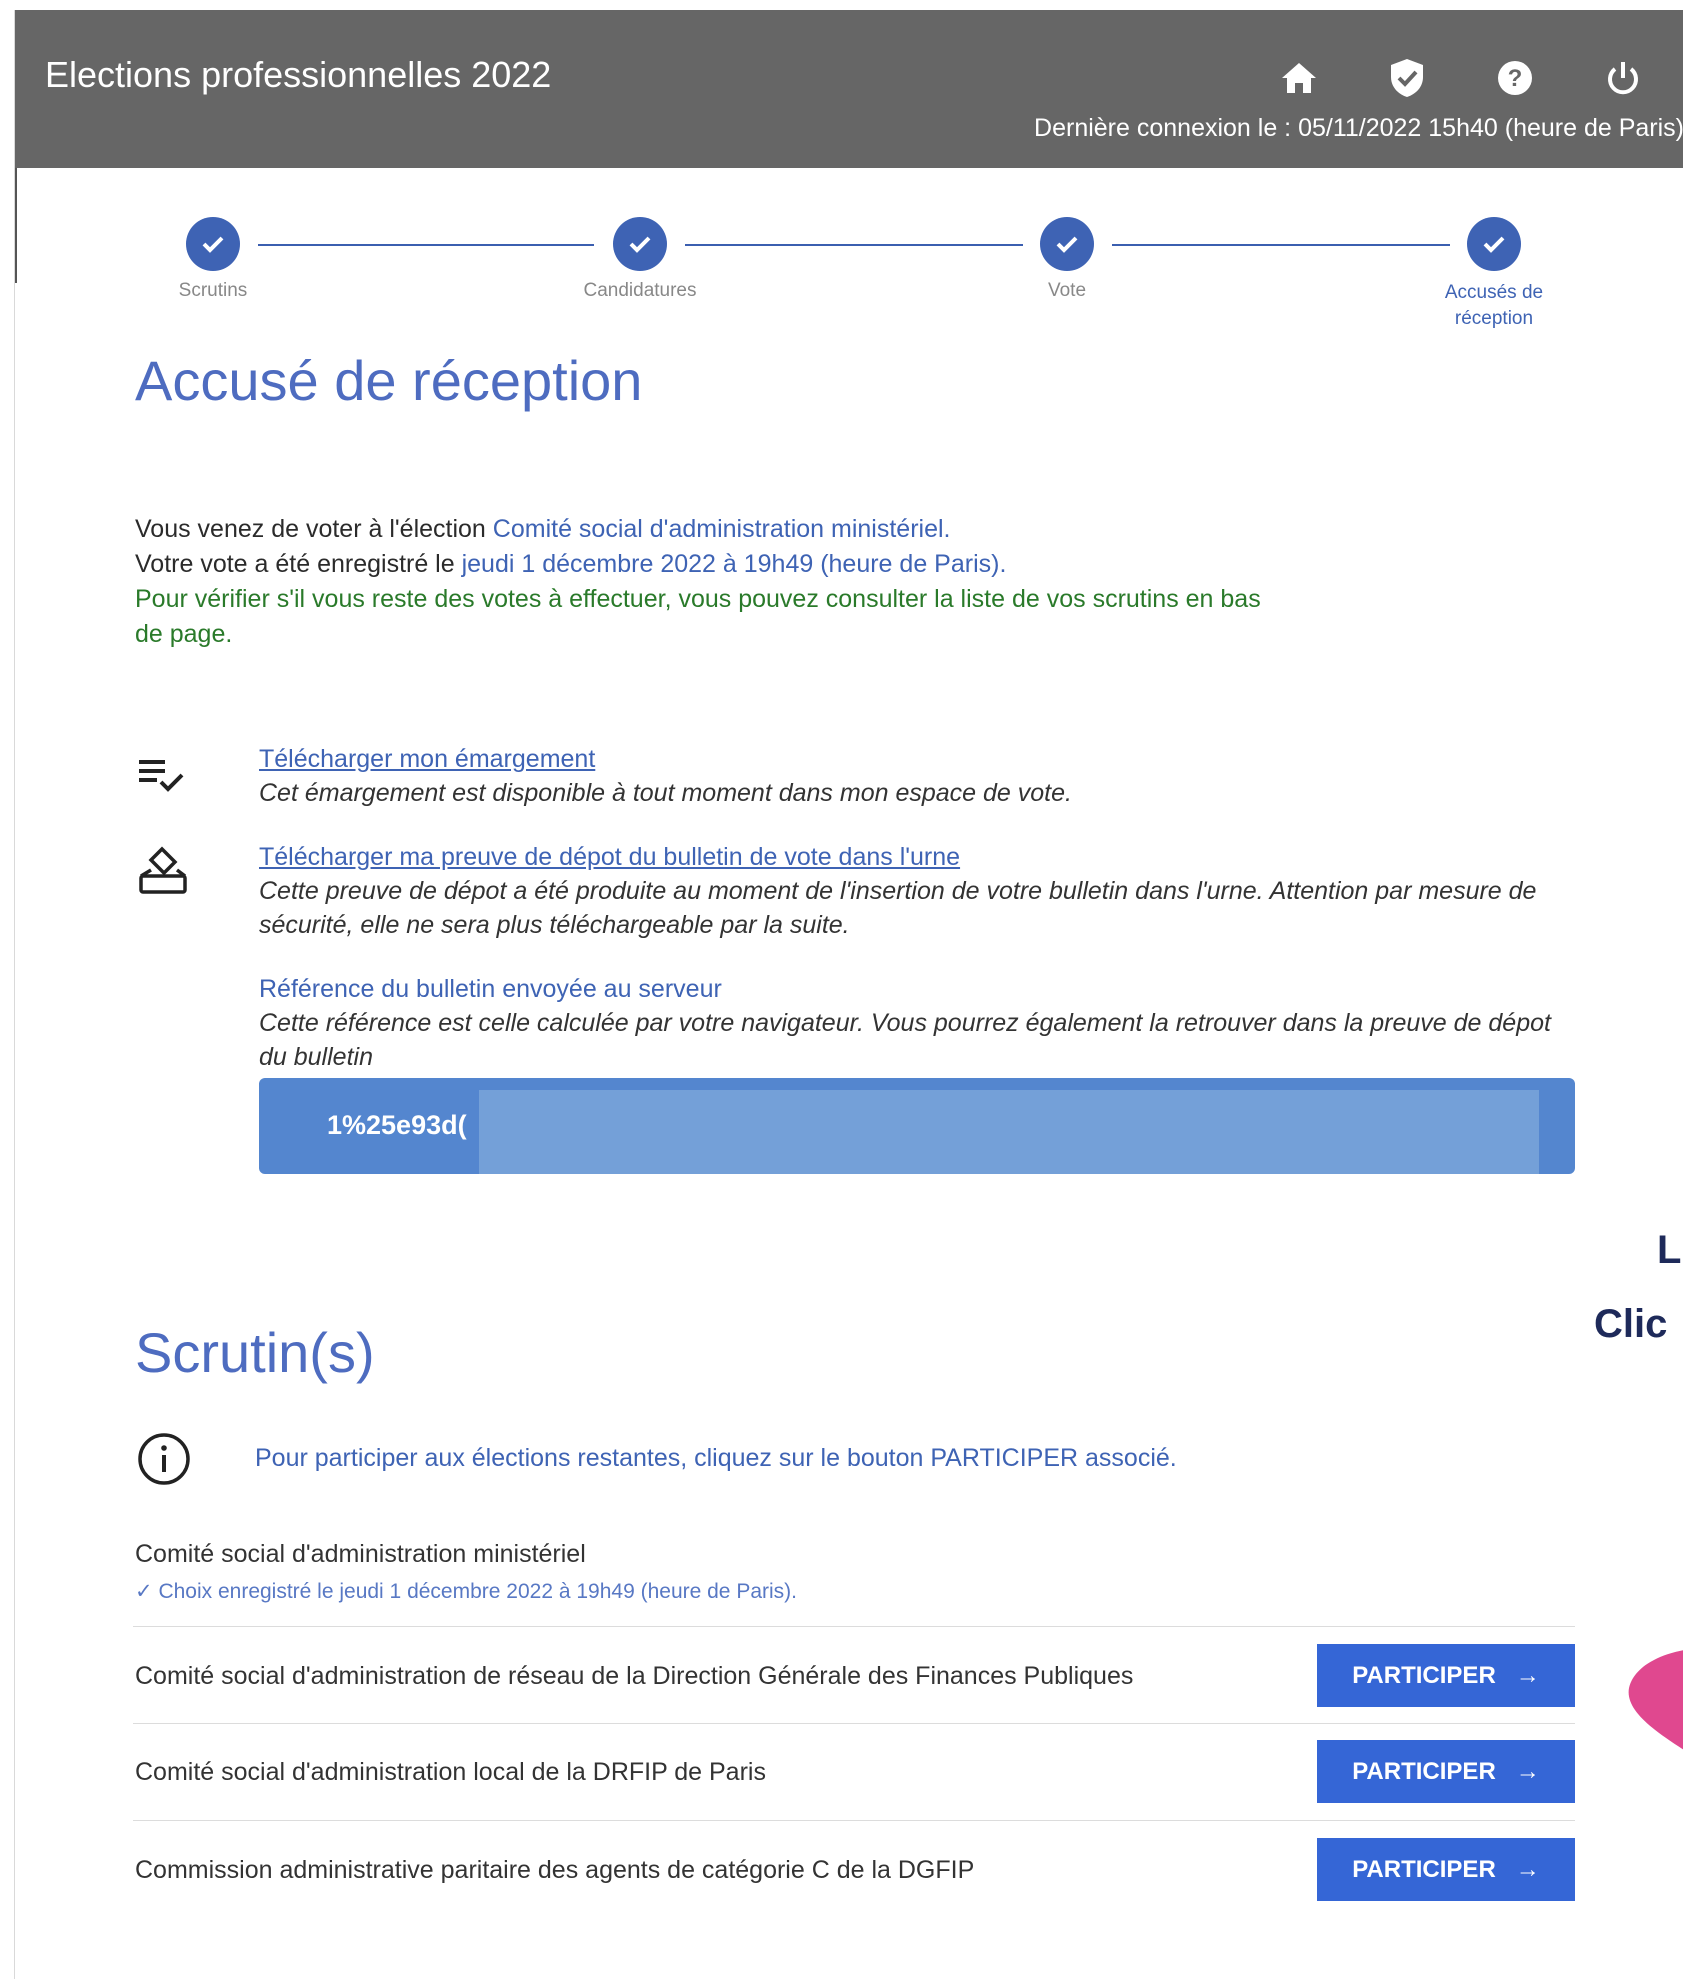 Image resolution: width=1683 pixels, height=1979 pixels. I want to click on step-label-vote: Vote, so click(1067, 290).